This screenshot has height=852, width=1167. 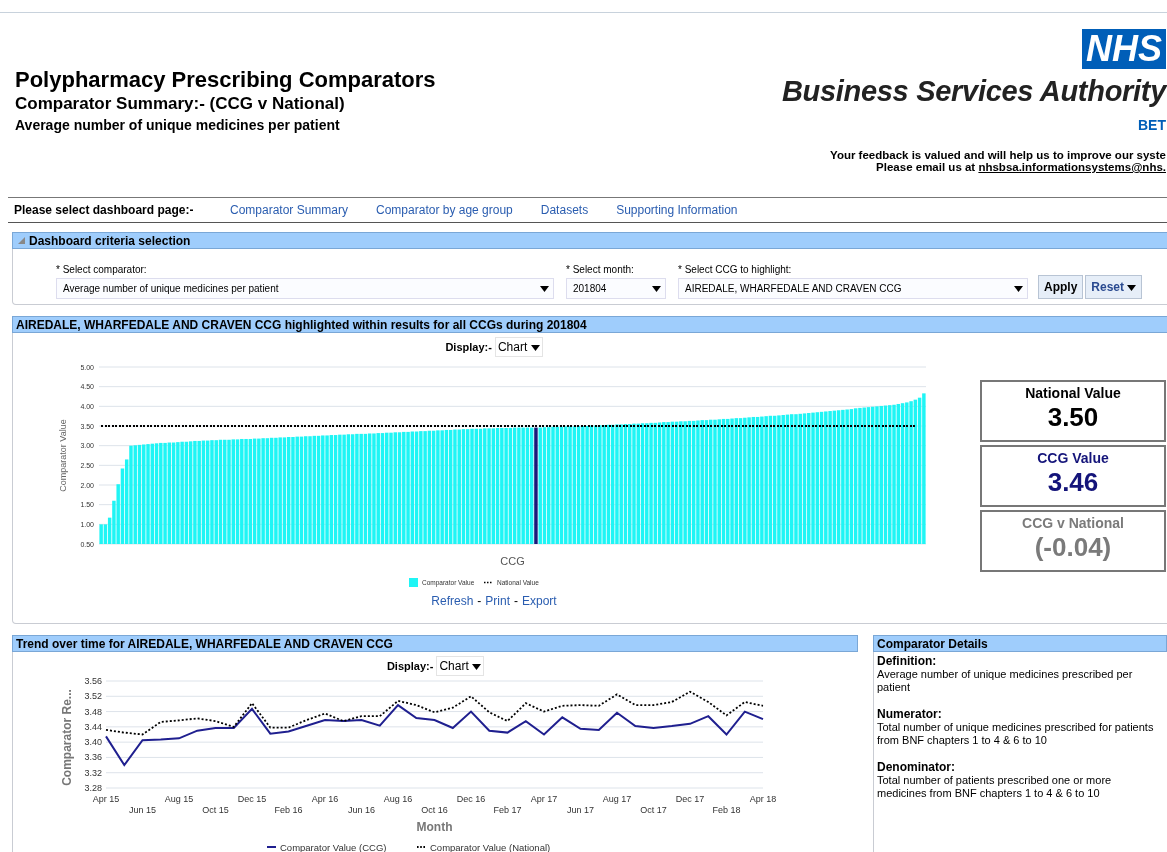 What do you see at coordinates (973, 91) in the screenshot?
I see `organisation-name: Business Services Authority` at bounding box center [973, 91].